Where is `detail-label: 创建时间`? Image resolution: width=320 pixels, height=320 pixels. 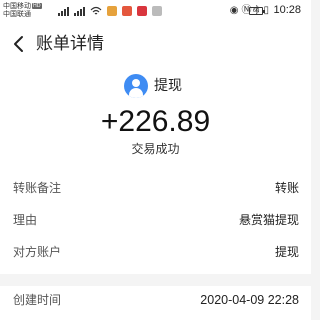 detail-label: 创建时间 is located at coordinates (37, 300).